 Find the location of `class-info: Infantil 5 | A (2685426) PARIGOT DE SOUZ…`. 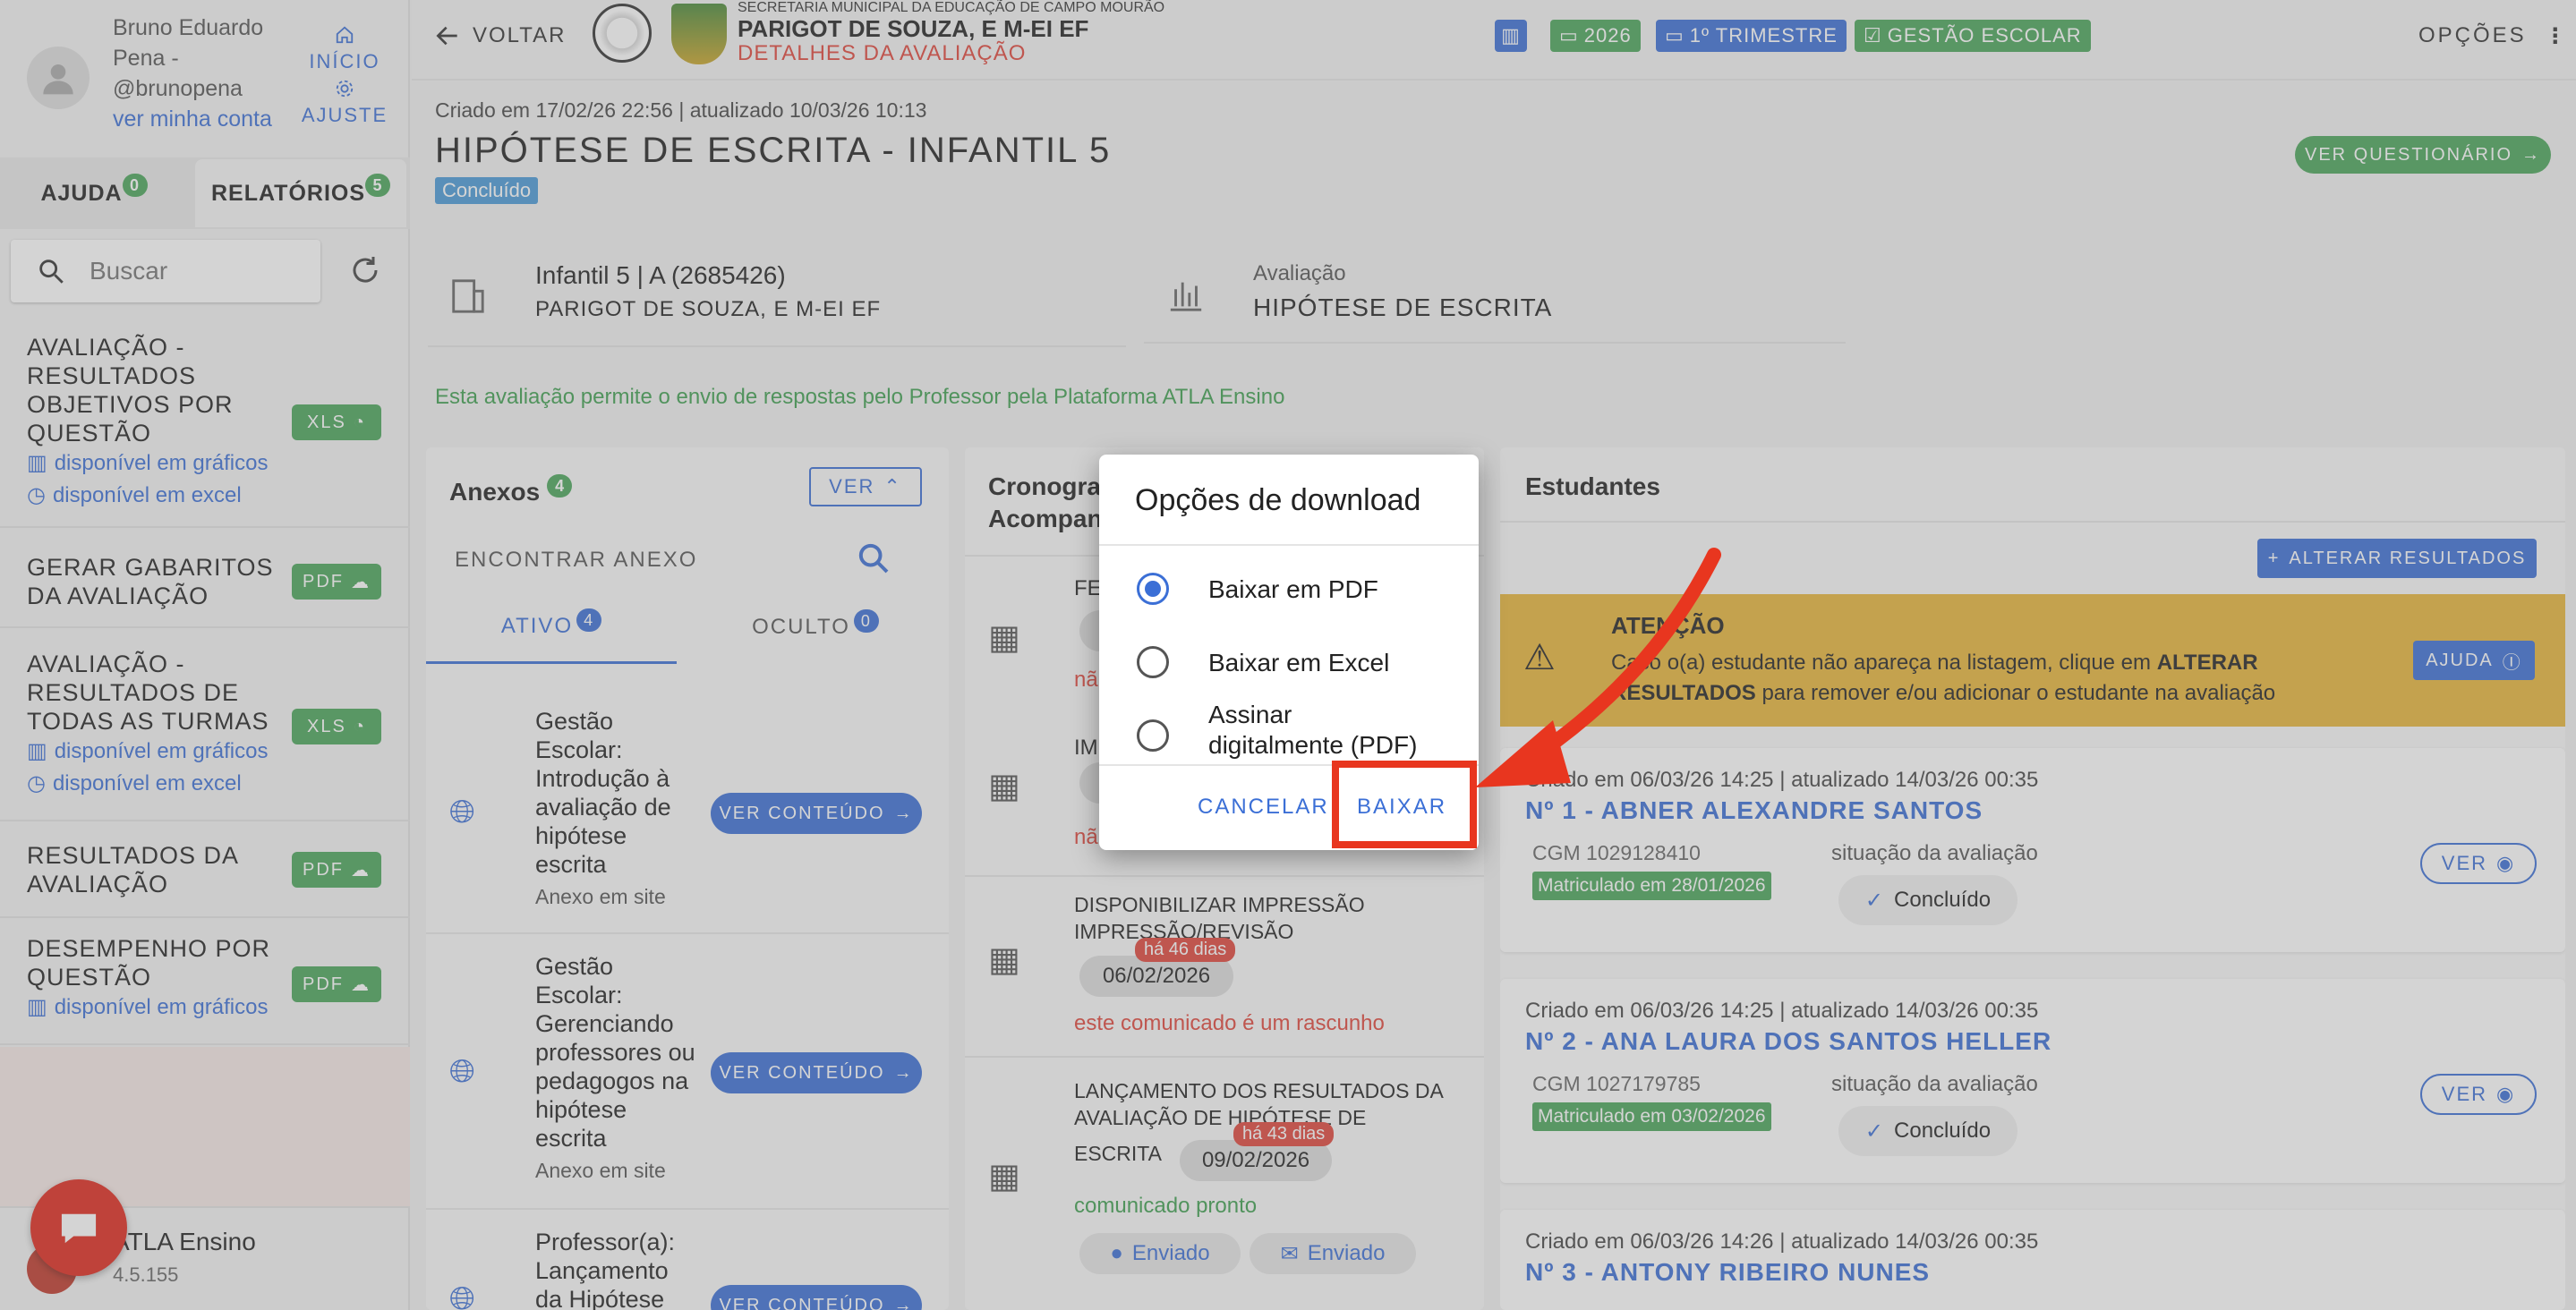

class-info: Infantil 5 | A (2685426) PARIGOT DE SOUZ… is located at coordinates (777, 298).